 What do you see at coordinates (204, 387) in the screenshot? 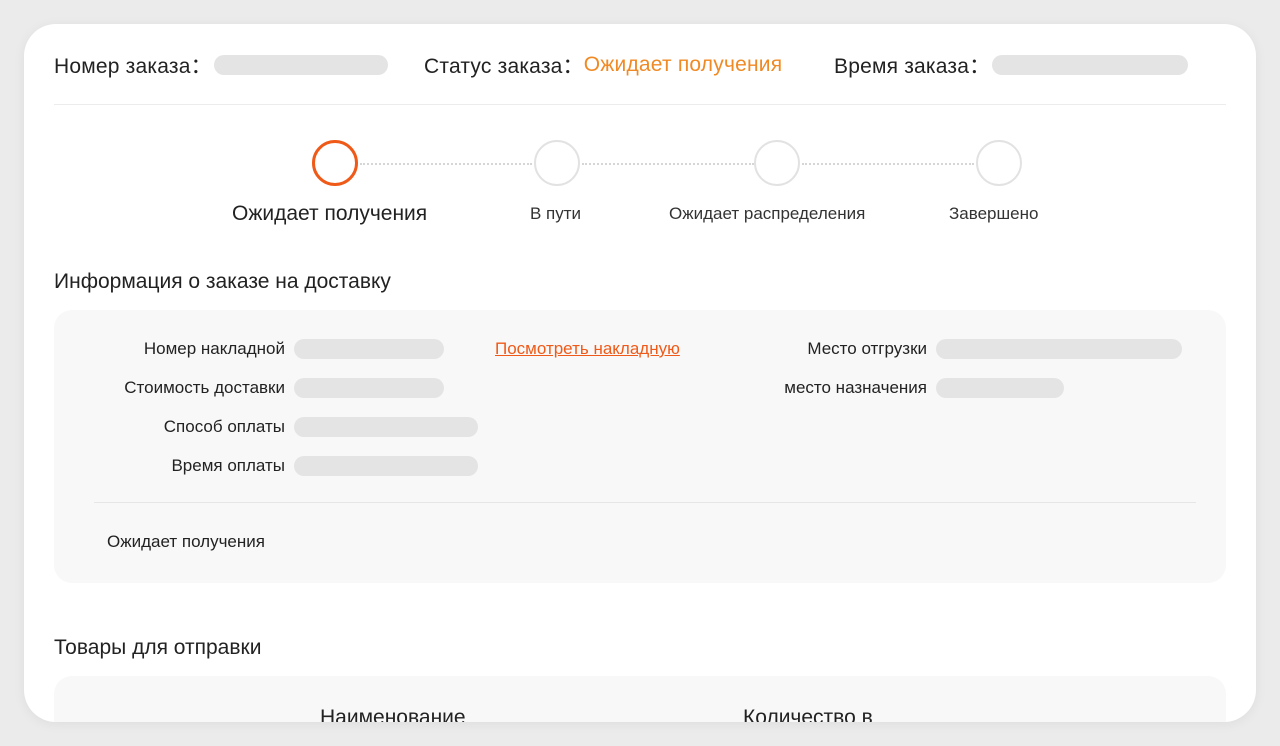
I see `delivery-cost-label: Стоимость доставки` at bounding box center [204, 387].